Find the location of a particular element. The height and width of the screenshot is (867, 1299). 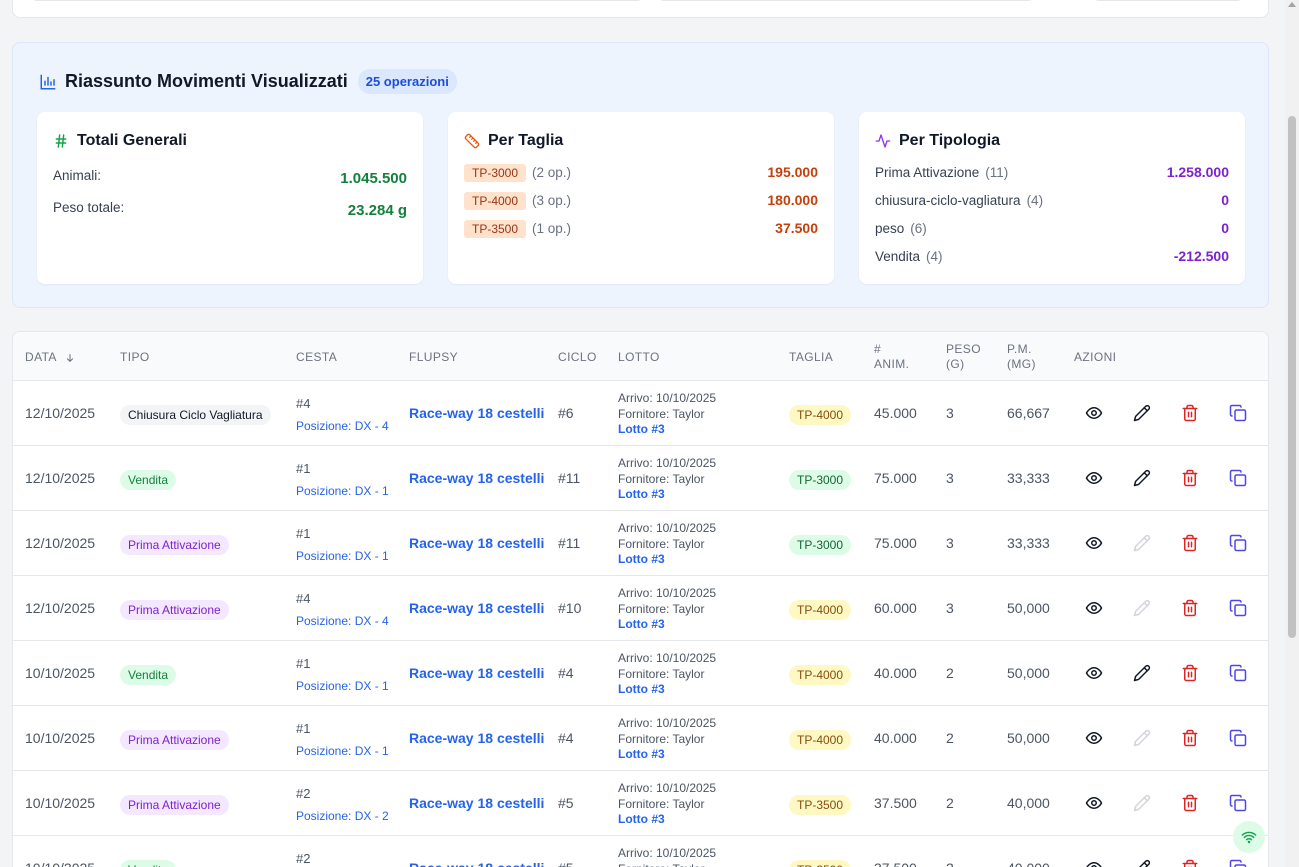

cell-animals: 60.000 is located at coordinates (895, 608).